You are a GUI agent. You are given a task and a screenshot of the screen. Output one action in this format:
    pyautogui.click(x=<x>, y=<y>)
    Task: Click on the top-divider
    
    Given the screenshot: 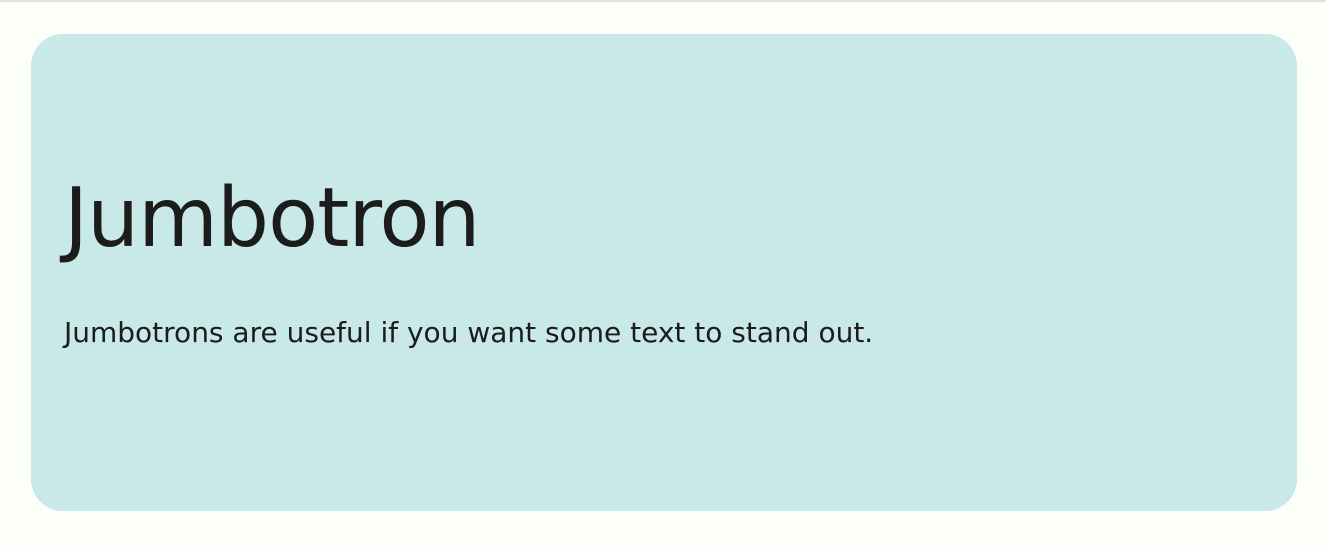 What is the action you would take?
    pyautogui.click(x=663, y=1)
    